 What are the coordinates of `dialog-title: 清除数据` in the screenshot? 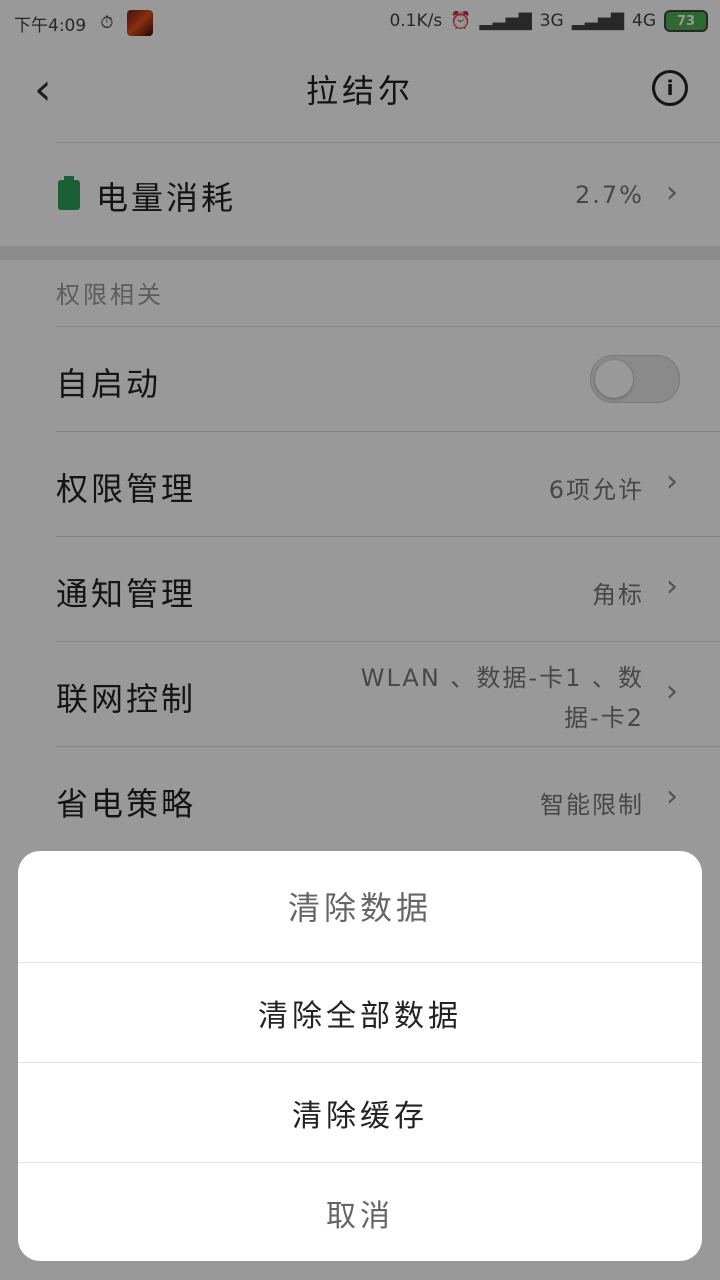 It's located at (359, 908).